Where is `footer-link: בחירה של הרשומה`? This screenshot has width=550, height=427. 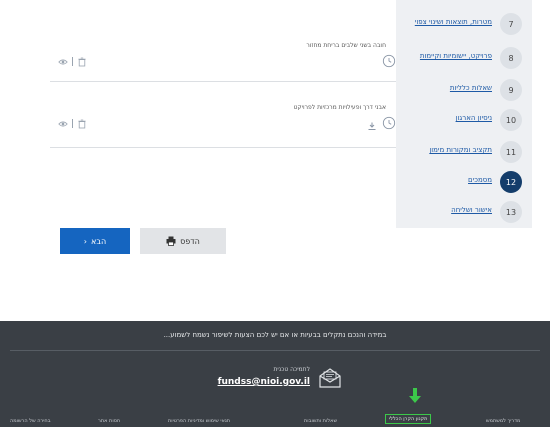
footer-link: בחירה של הרשומה is located at coordinates (30, 421).